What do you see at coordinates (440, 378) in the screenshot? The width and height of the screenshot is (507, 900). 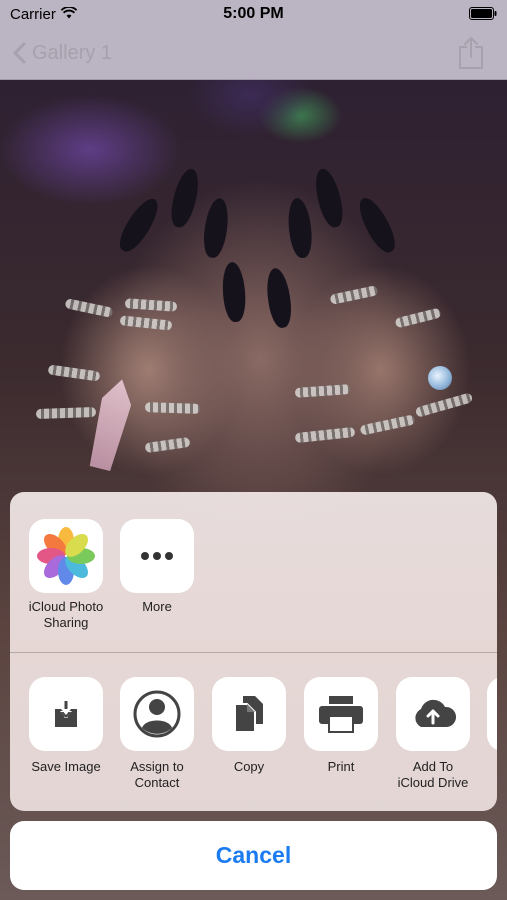 I see `photo-moonstone` at bounding box center [440, 378].